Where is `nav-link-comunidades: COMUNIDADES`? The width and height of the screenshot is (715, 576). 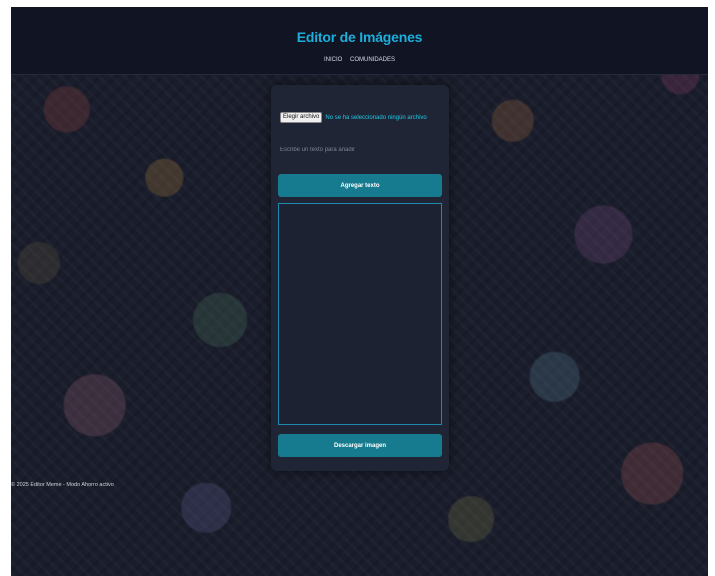
nav-link-comunidades: COMUNIDADES is located at coordinates (372, 60).